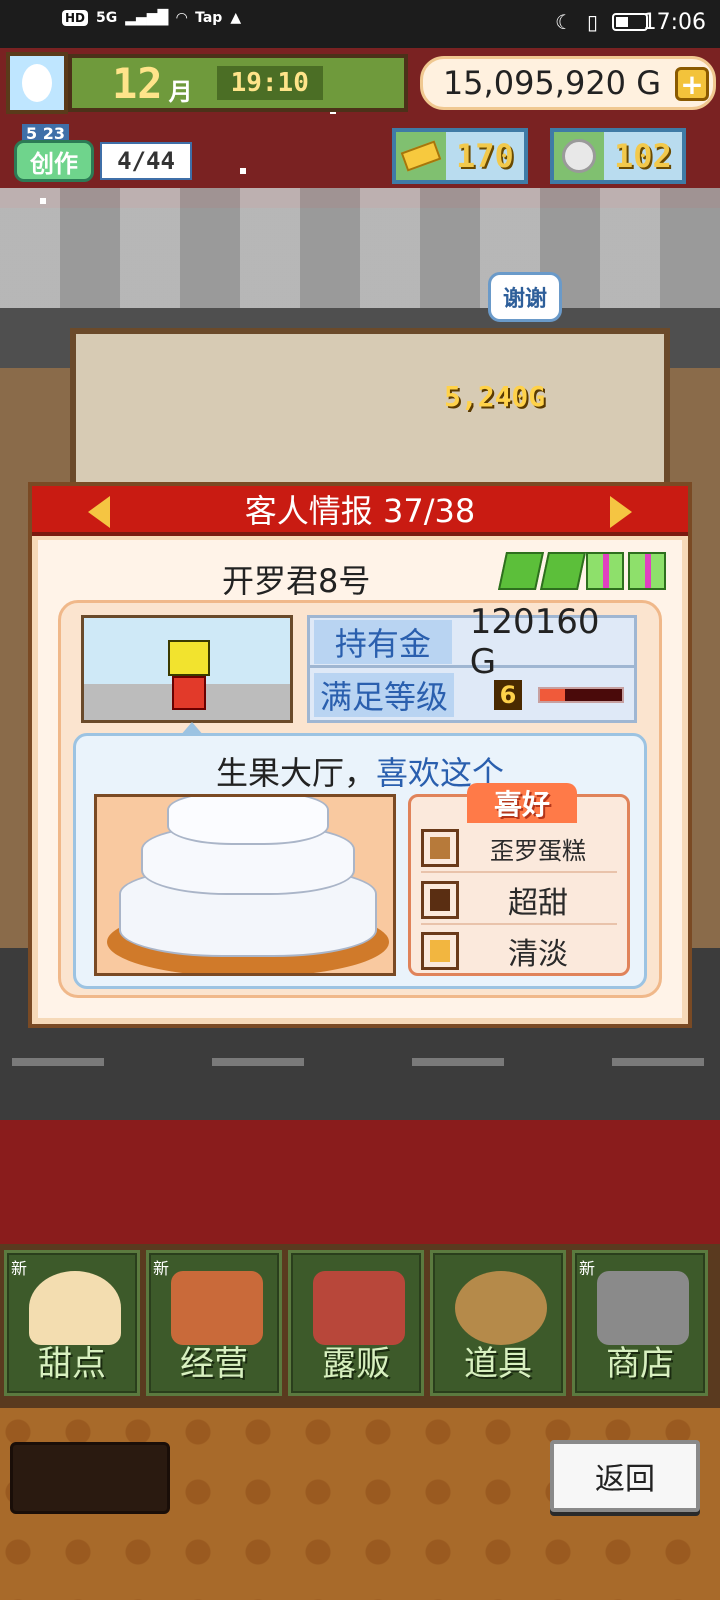  What do you see at coordinates (356, 1364) in the screenshot?
I see `menu-label: 露贩` at bounding box center [356, 1364].